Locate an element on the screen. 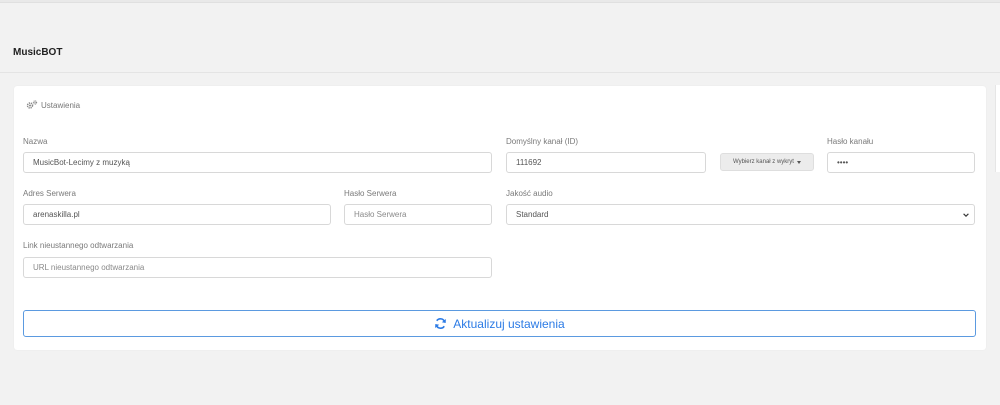 The height and width of the screenshot is (405, 1000). stream-link-label: Link nieustannego odtwarzania is located at coordinates (78, 245).